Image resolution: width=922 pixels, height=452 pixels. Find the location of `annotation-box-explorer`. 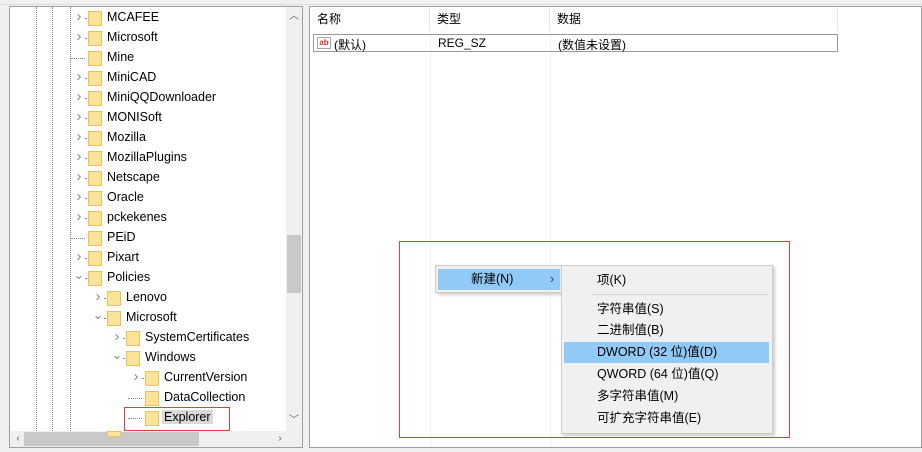

annotation-box-explorer is located at coordinates (177, 419).